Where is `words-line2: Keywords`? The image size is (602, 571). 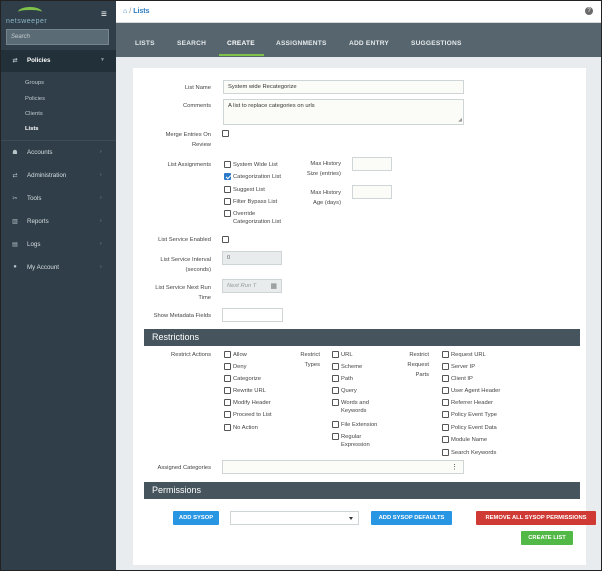
words-line2: Keywords is located at coordinates (354, 411).